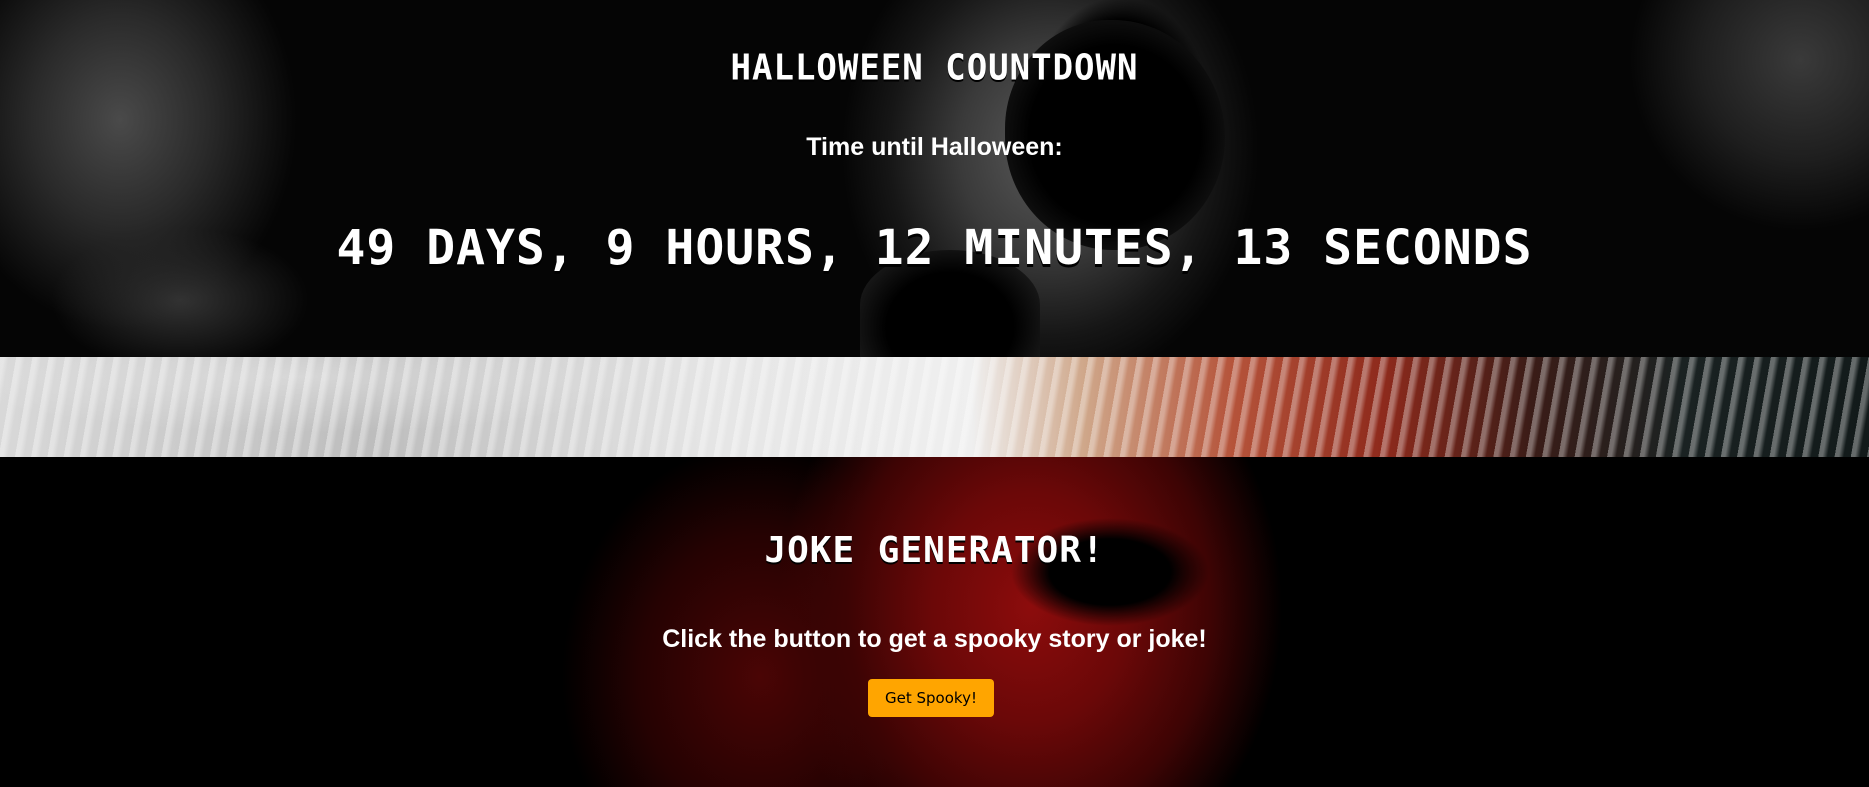 This screenshot has height=787, width=1869. I want to click on countdown-subtitle: Time until Halloween:, so click(934, 147).